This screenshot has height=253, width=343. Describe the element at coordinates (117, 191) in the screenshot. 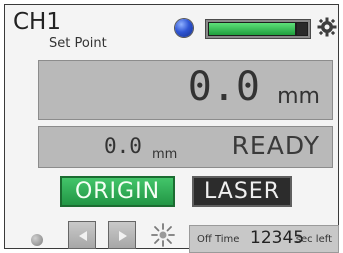

I see `origin-button: ORIGIN` at that location.